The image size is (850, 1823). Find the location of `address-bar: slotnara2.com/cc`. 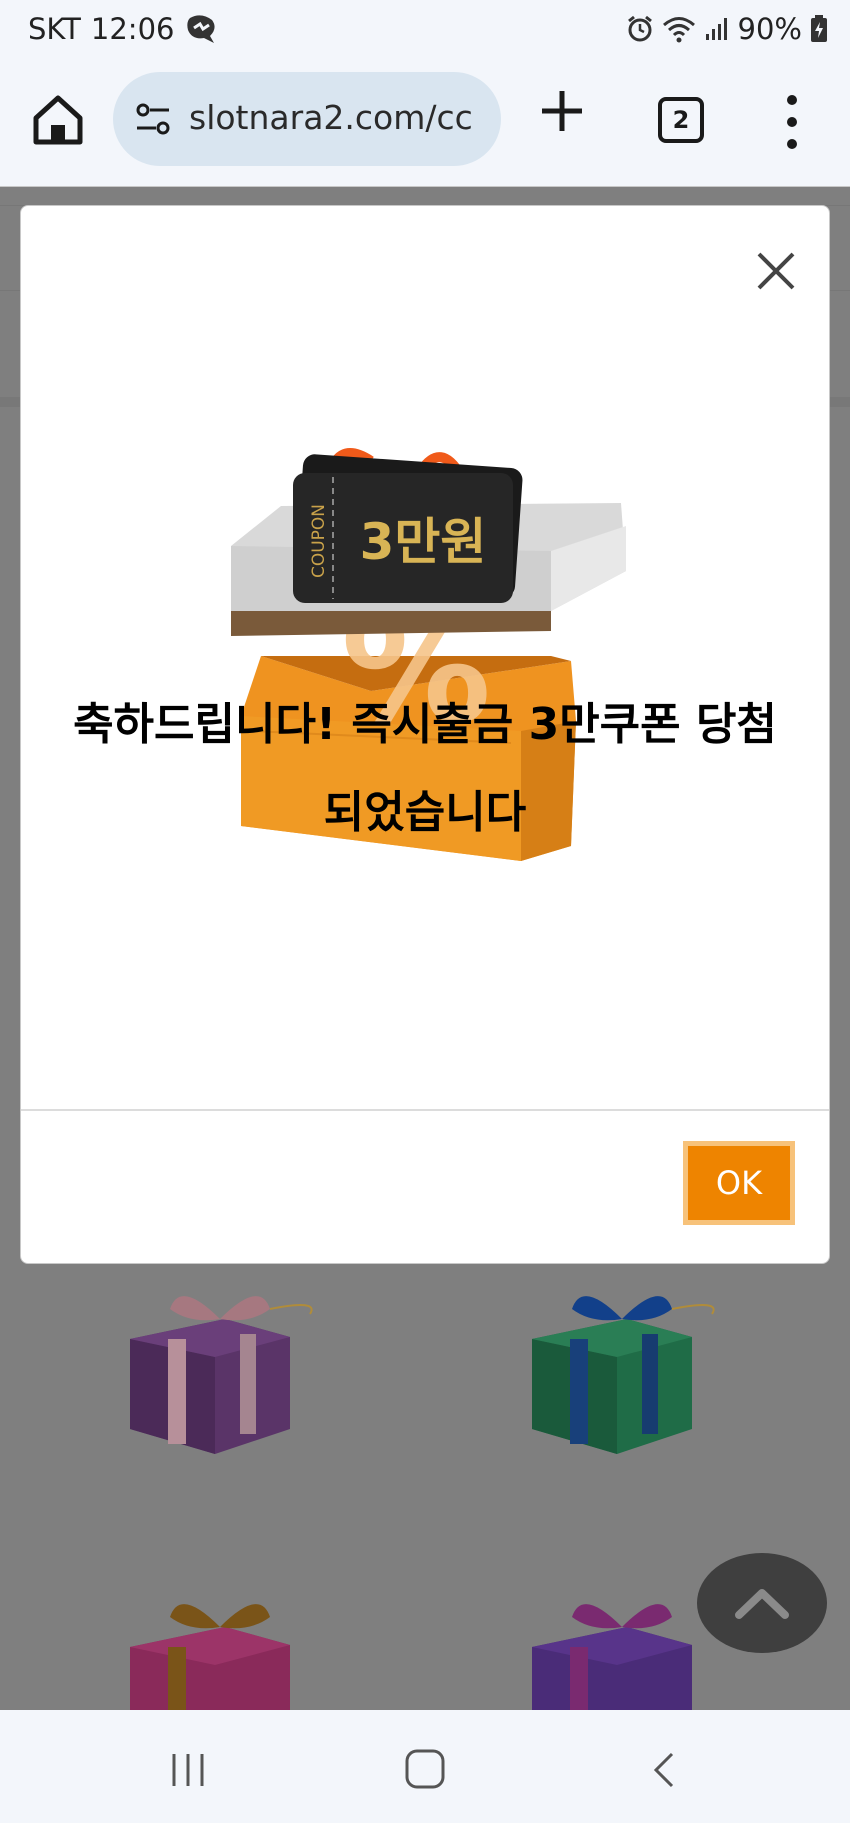

address-bar: slotnara2.com/cc is located at coordinates (307, 119).